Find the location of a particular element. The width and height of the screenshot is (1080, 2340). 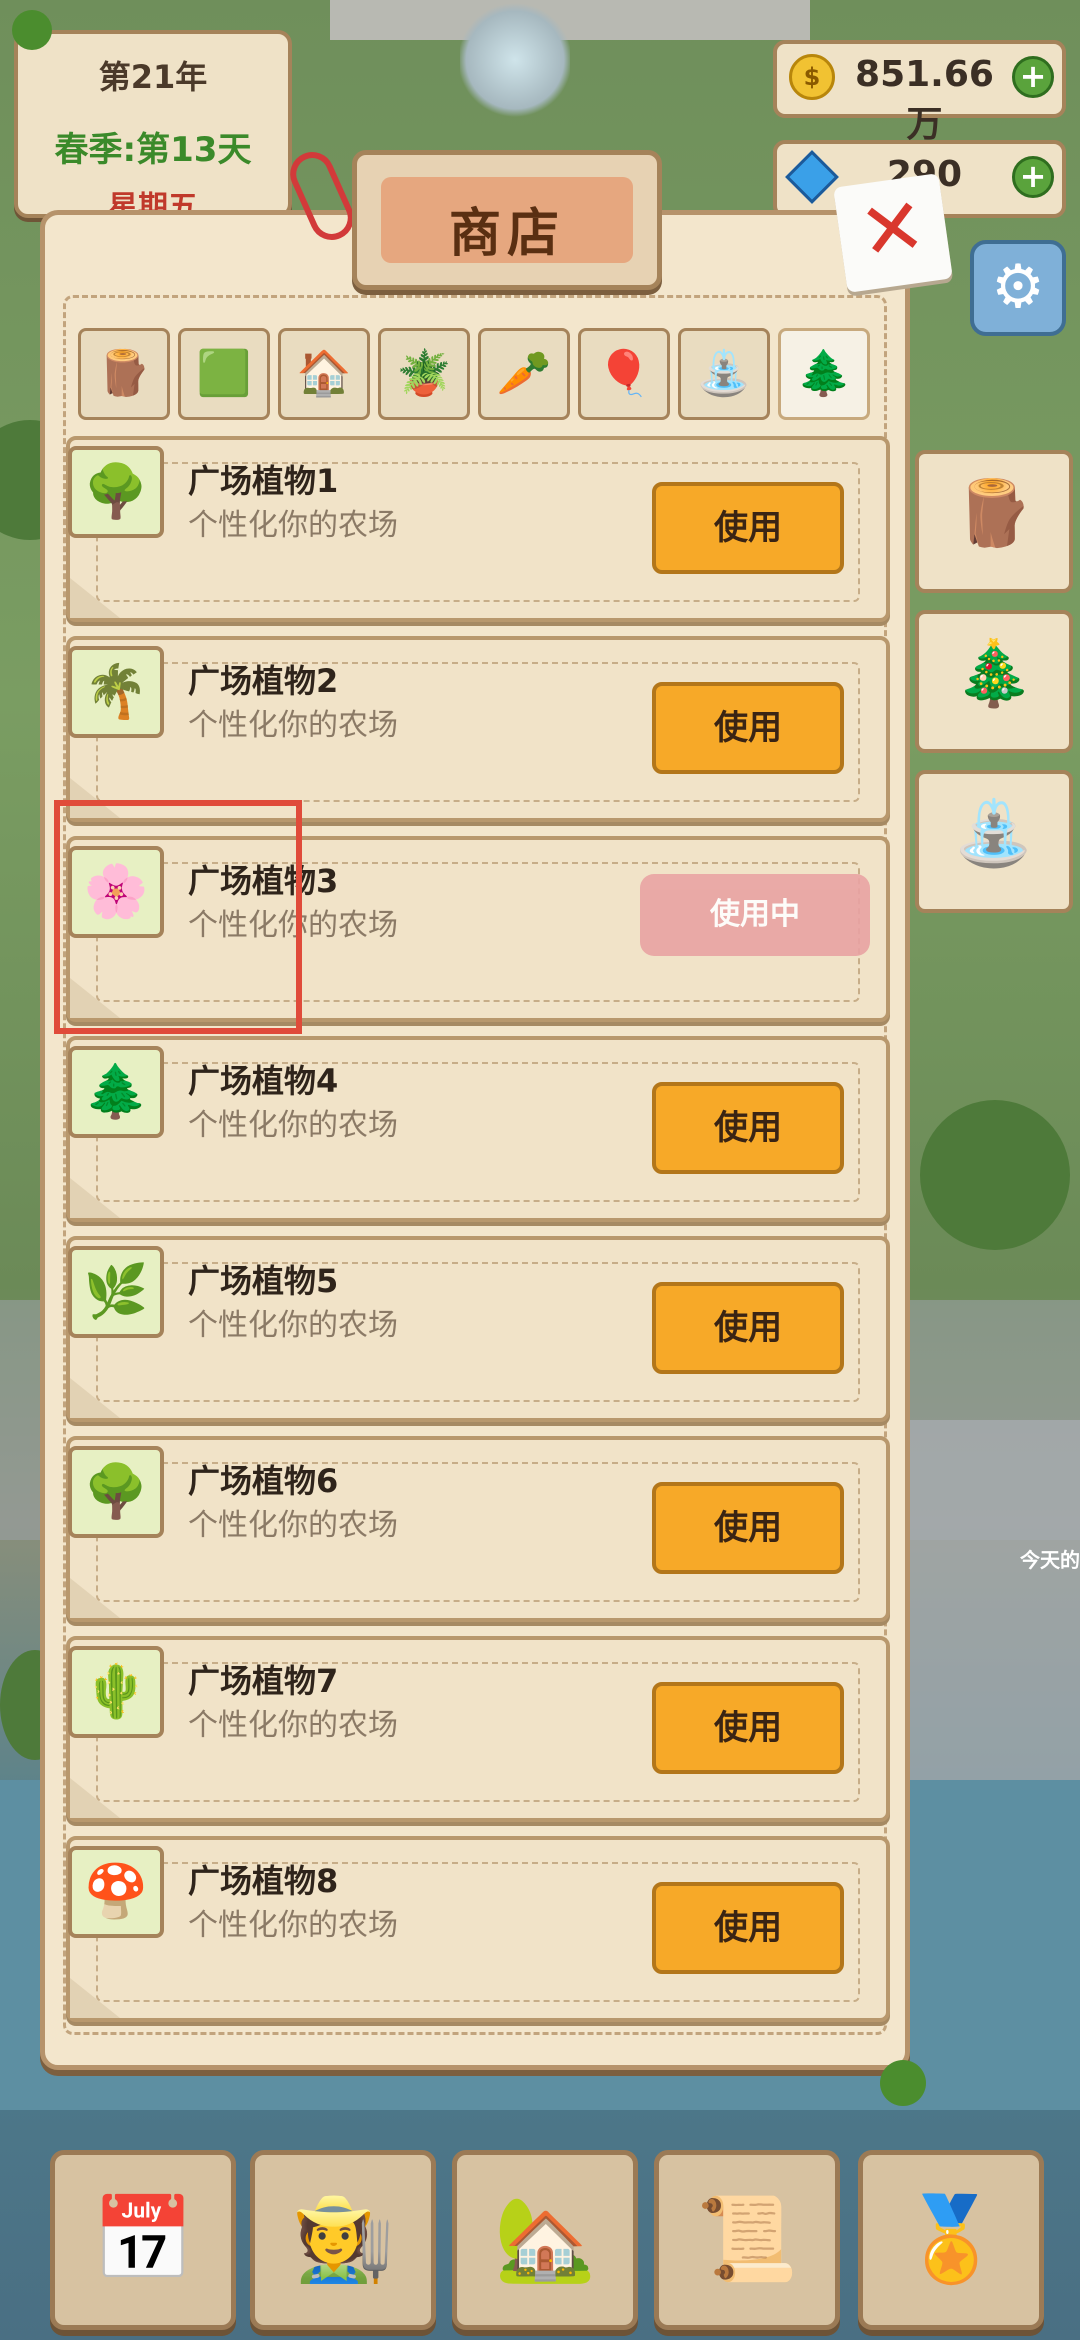

christmas-tree-icon: 🎄 is located at coordinates (994, 674).